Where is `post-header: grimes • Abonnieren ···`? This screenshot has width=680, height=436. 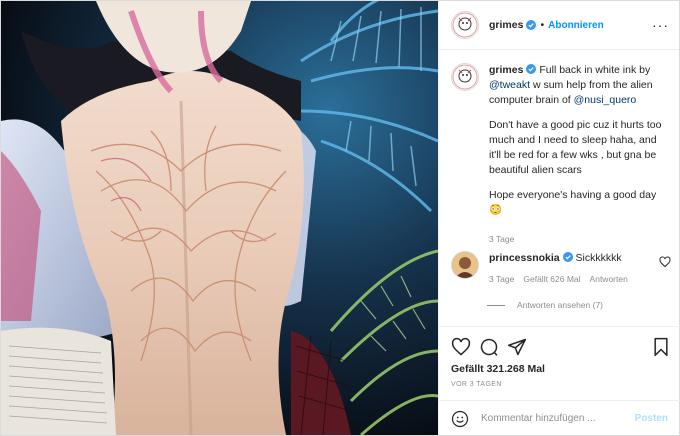 post-header: grimes • Abonnieren ··· is located at coordinates (559, 25).